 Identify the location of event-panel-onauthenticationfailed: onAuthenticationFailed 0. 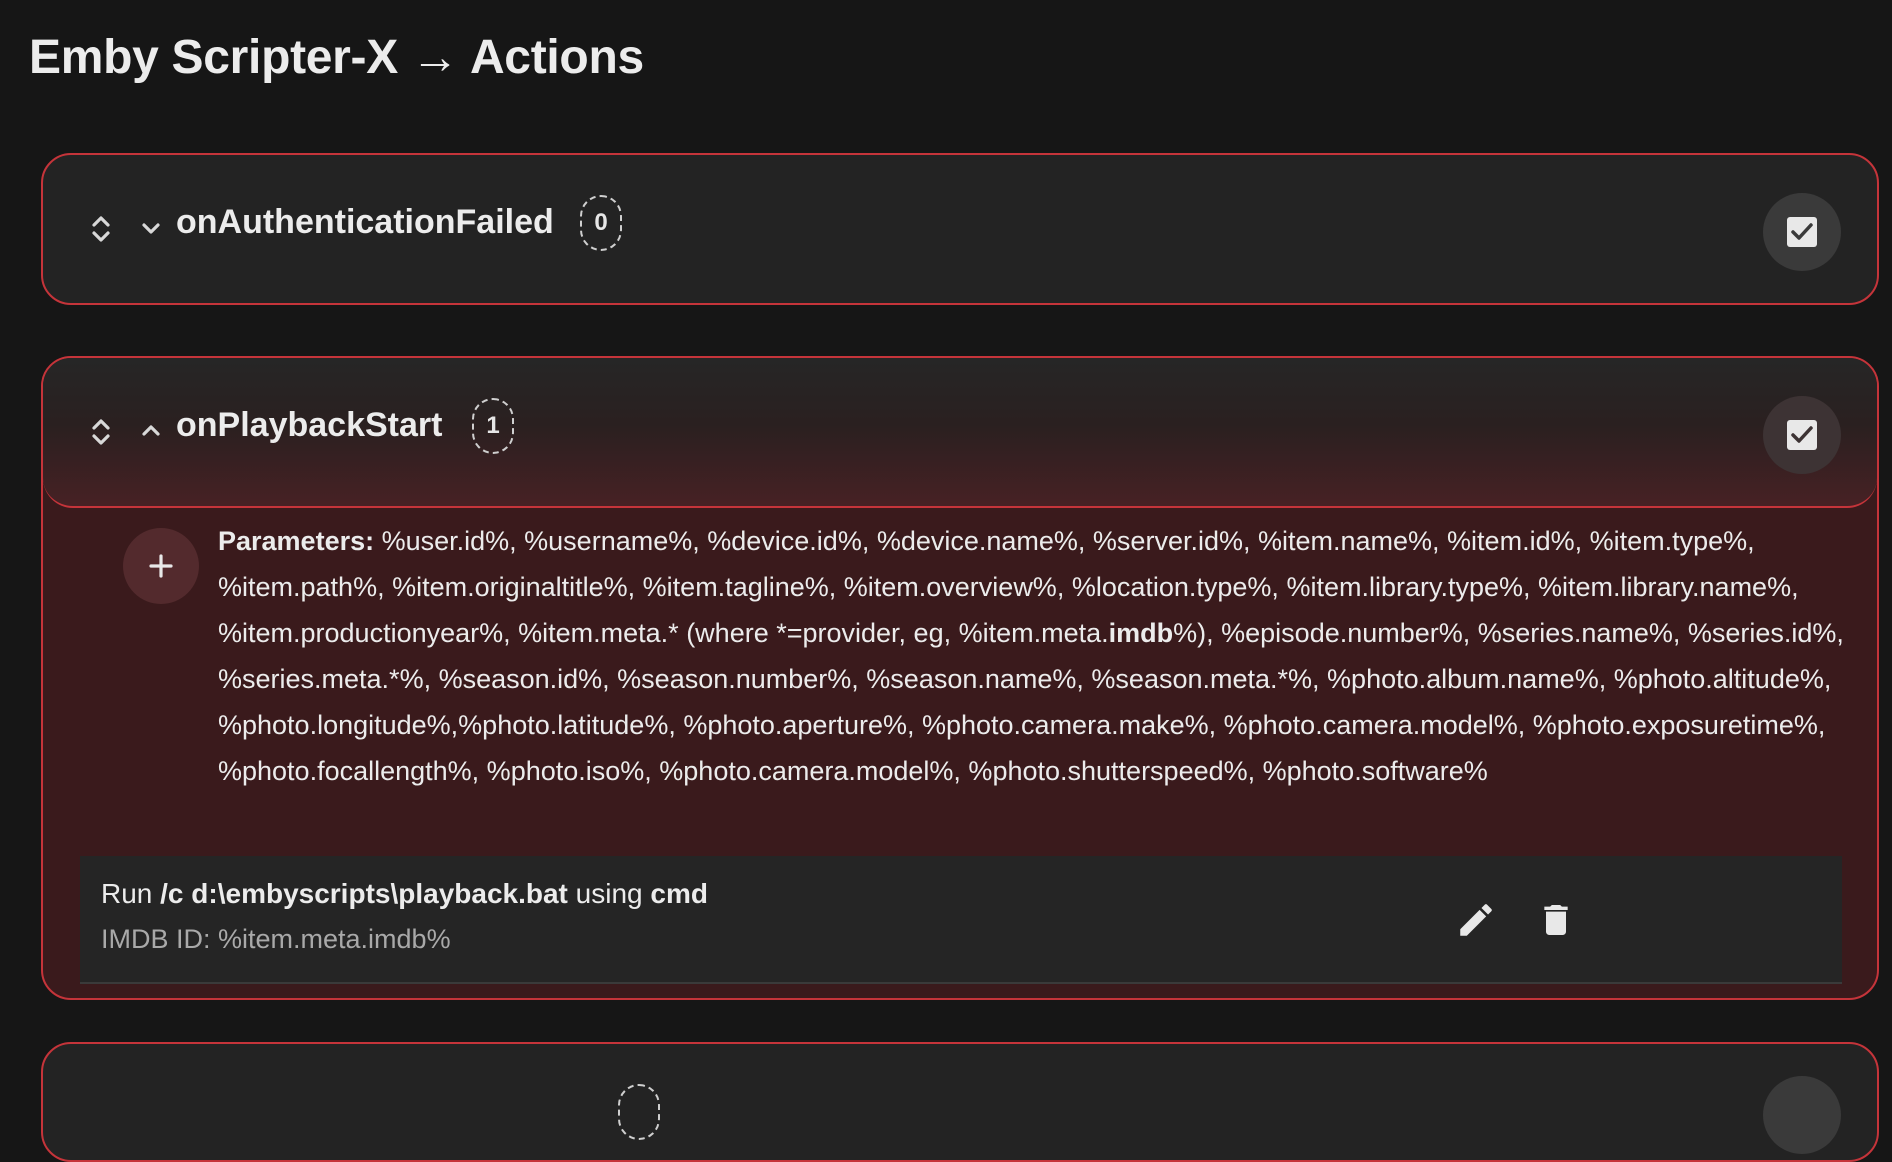
(960, 229).